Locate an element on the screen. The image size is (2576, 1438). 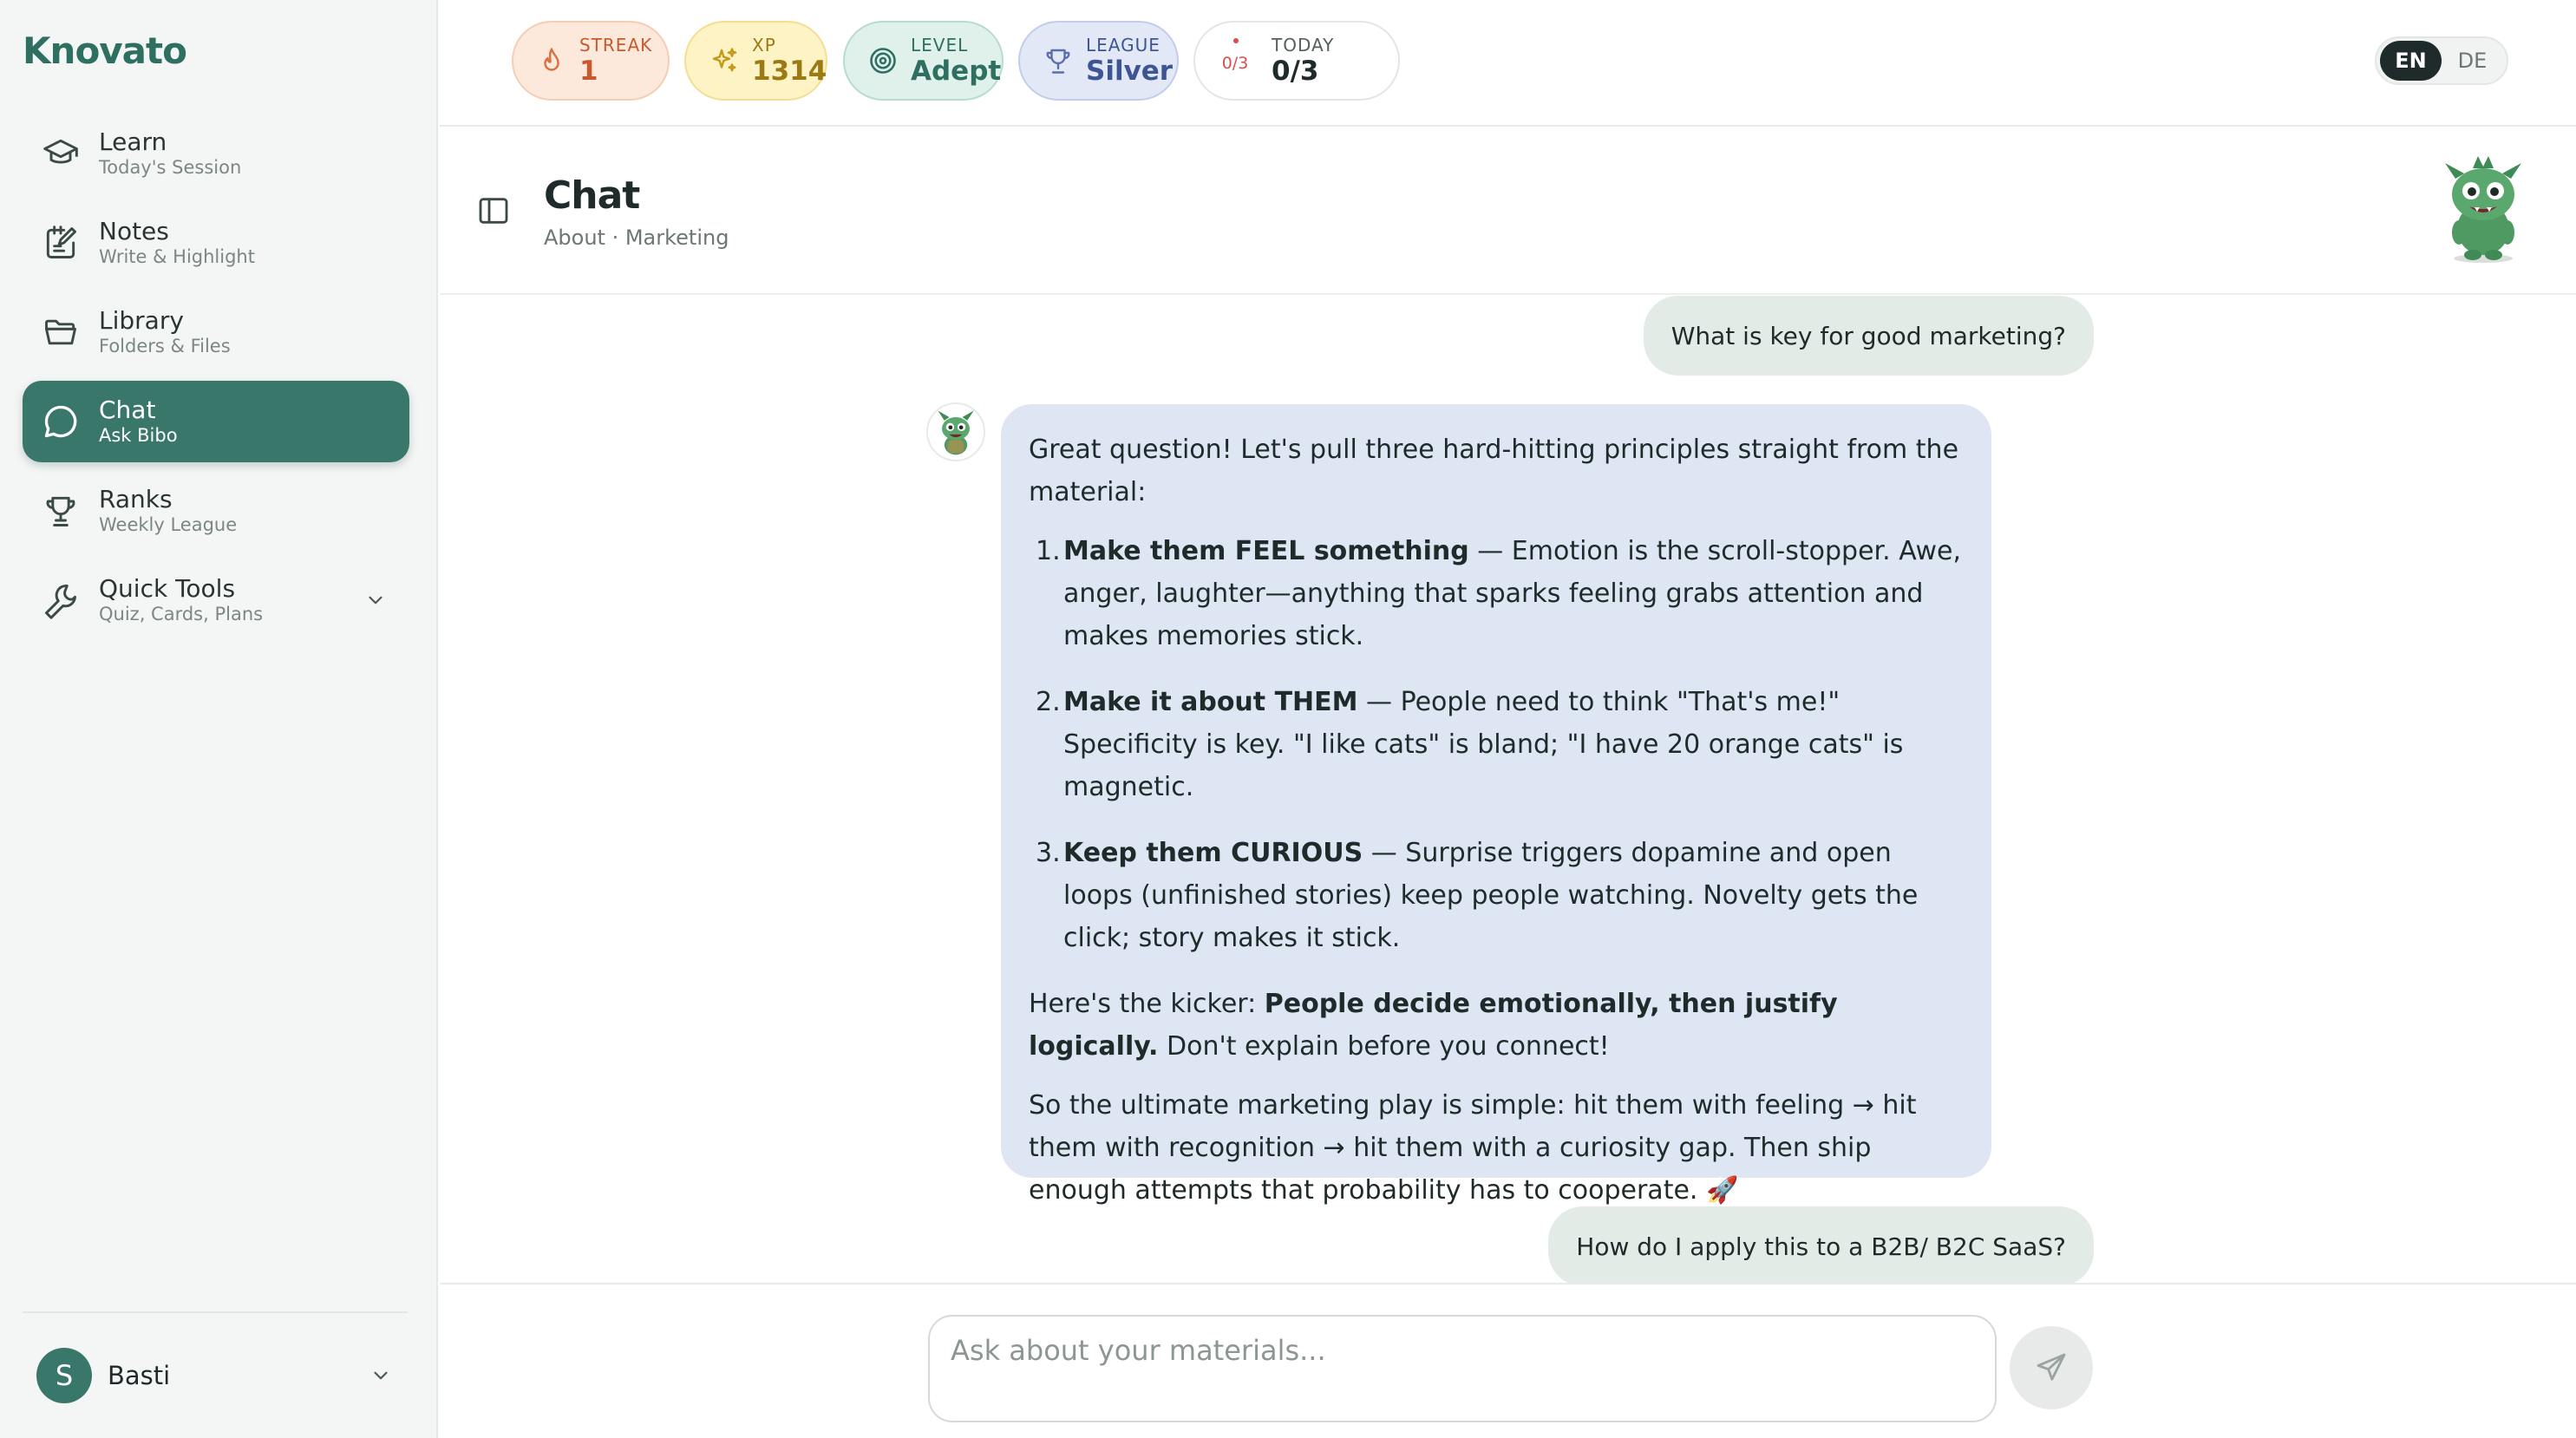
sidebar-item-sublabel: Quiz, Cards, Plans is located at coordinates (181, 614).